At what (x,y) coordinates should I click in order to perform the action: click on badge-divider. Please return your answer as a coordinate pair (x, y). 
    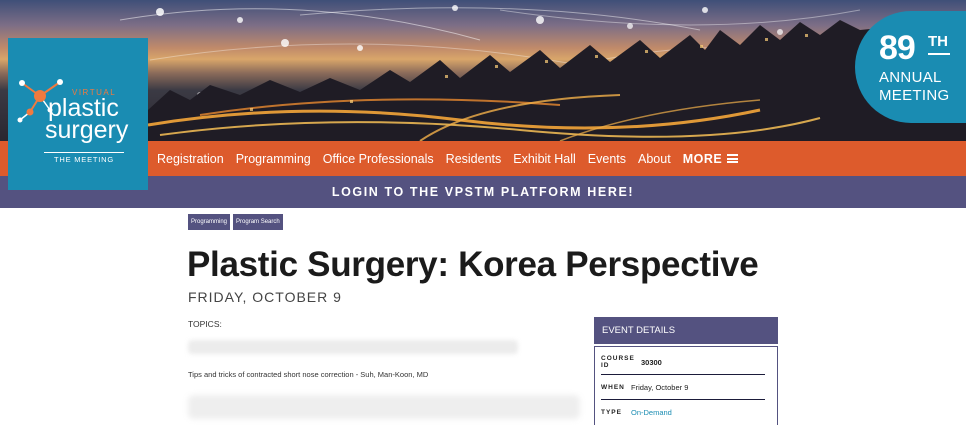
    Looking at the image, I should click on (939, 54).